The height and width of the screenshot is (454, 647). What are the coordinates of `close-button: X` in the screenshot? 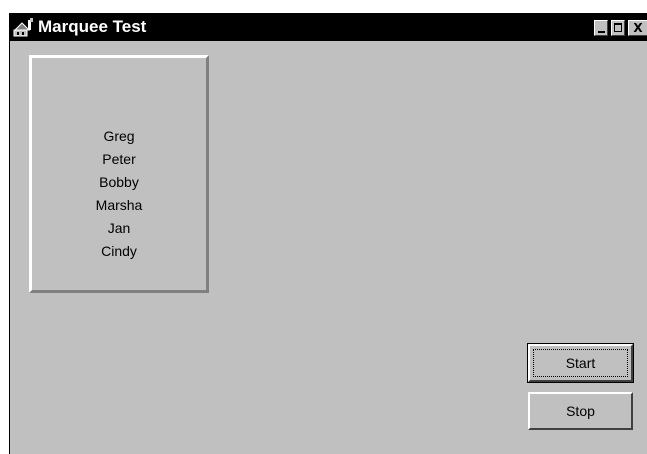 It's located at (637, 28).